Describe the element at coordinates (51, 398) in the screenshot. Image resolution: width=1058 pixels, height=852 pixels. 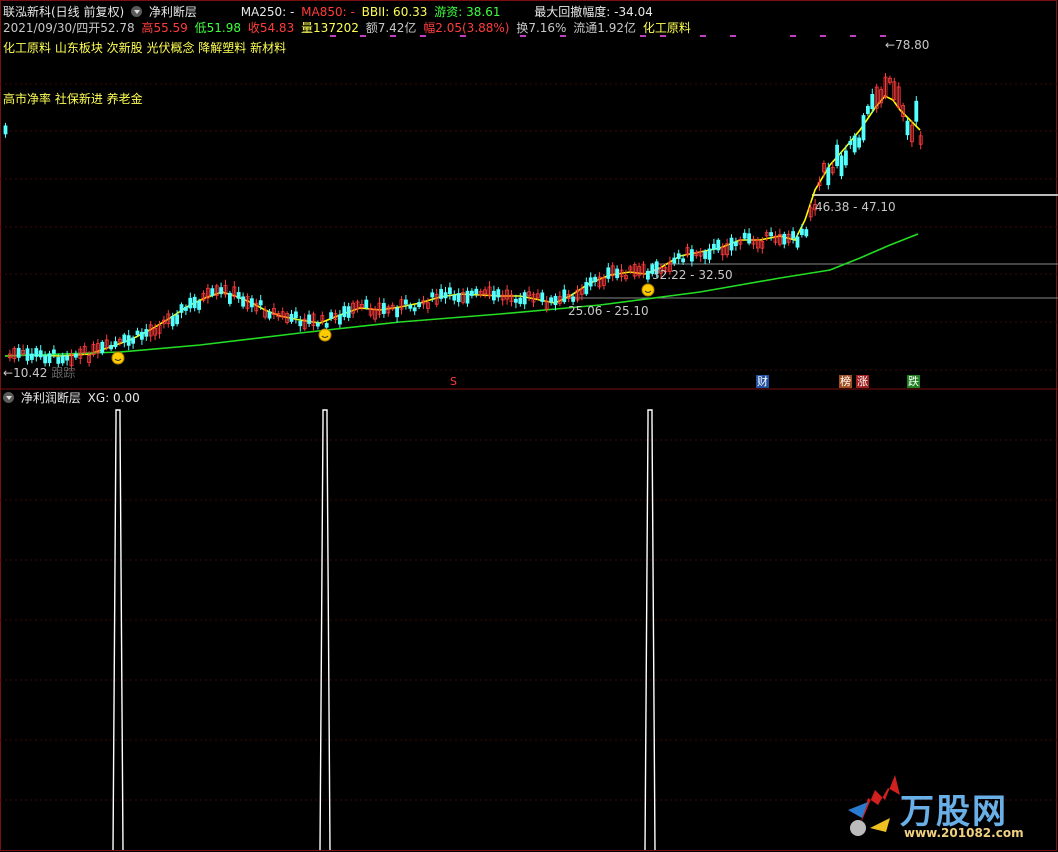
I see `lower-panel-title: 净利润断层` at that location.